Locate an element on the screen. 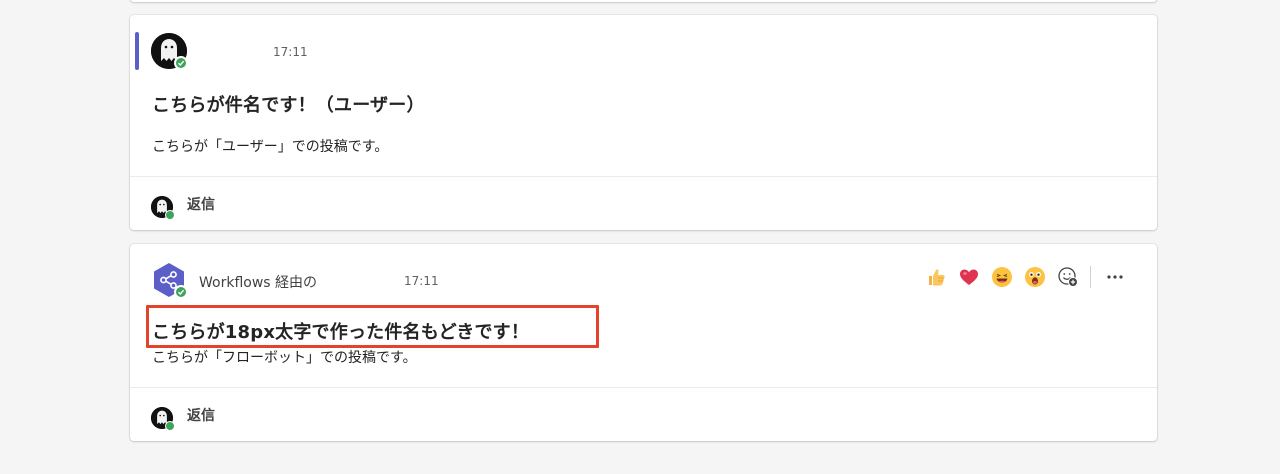 Image resolution: width=1280 pixels, height=474 pixels. thumbs-up-icon is located at coordinates (936, 277).